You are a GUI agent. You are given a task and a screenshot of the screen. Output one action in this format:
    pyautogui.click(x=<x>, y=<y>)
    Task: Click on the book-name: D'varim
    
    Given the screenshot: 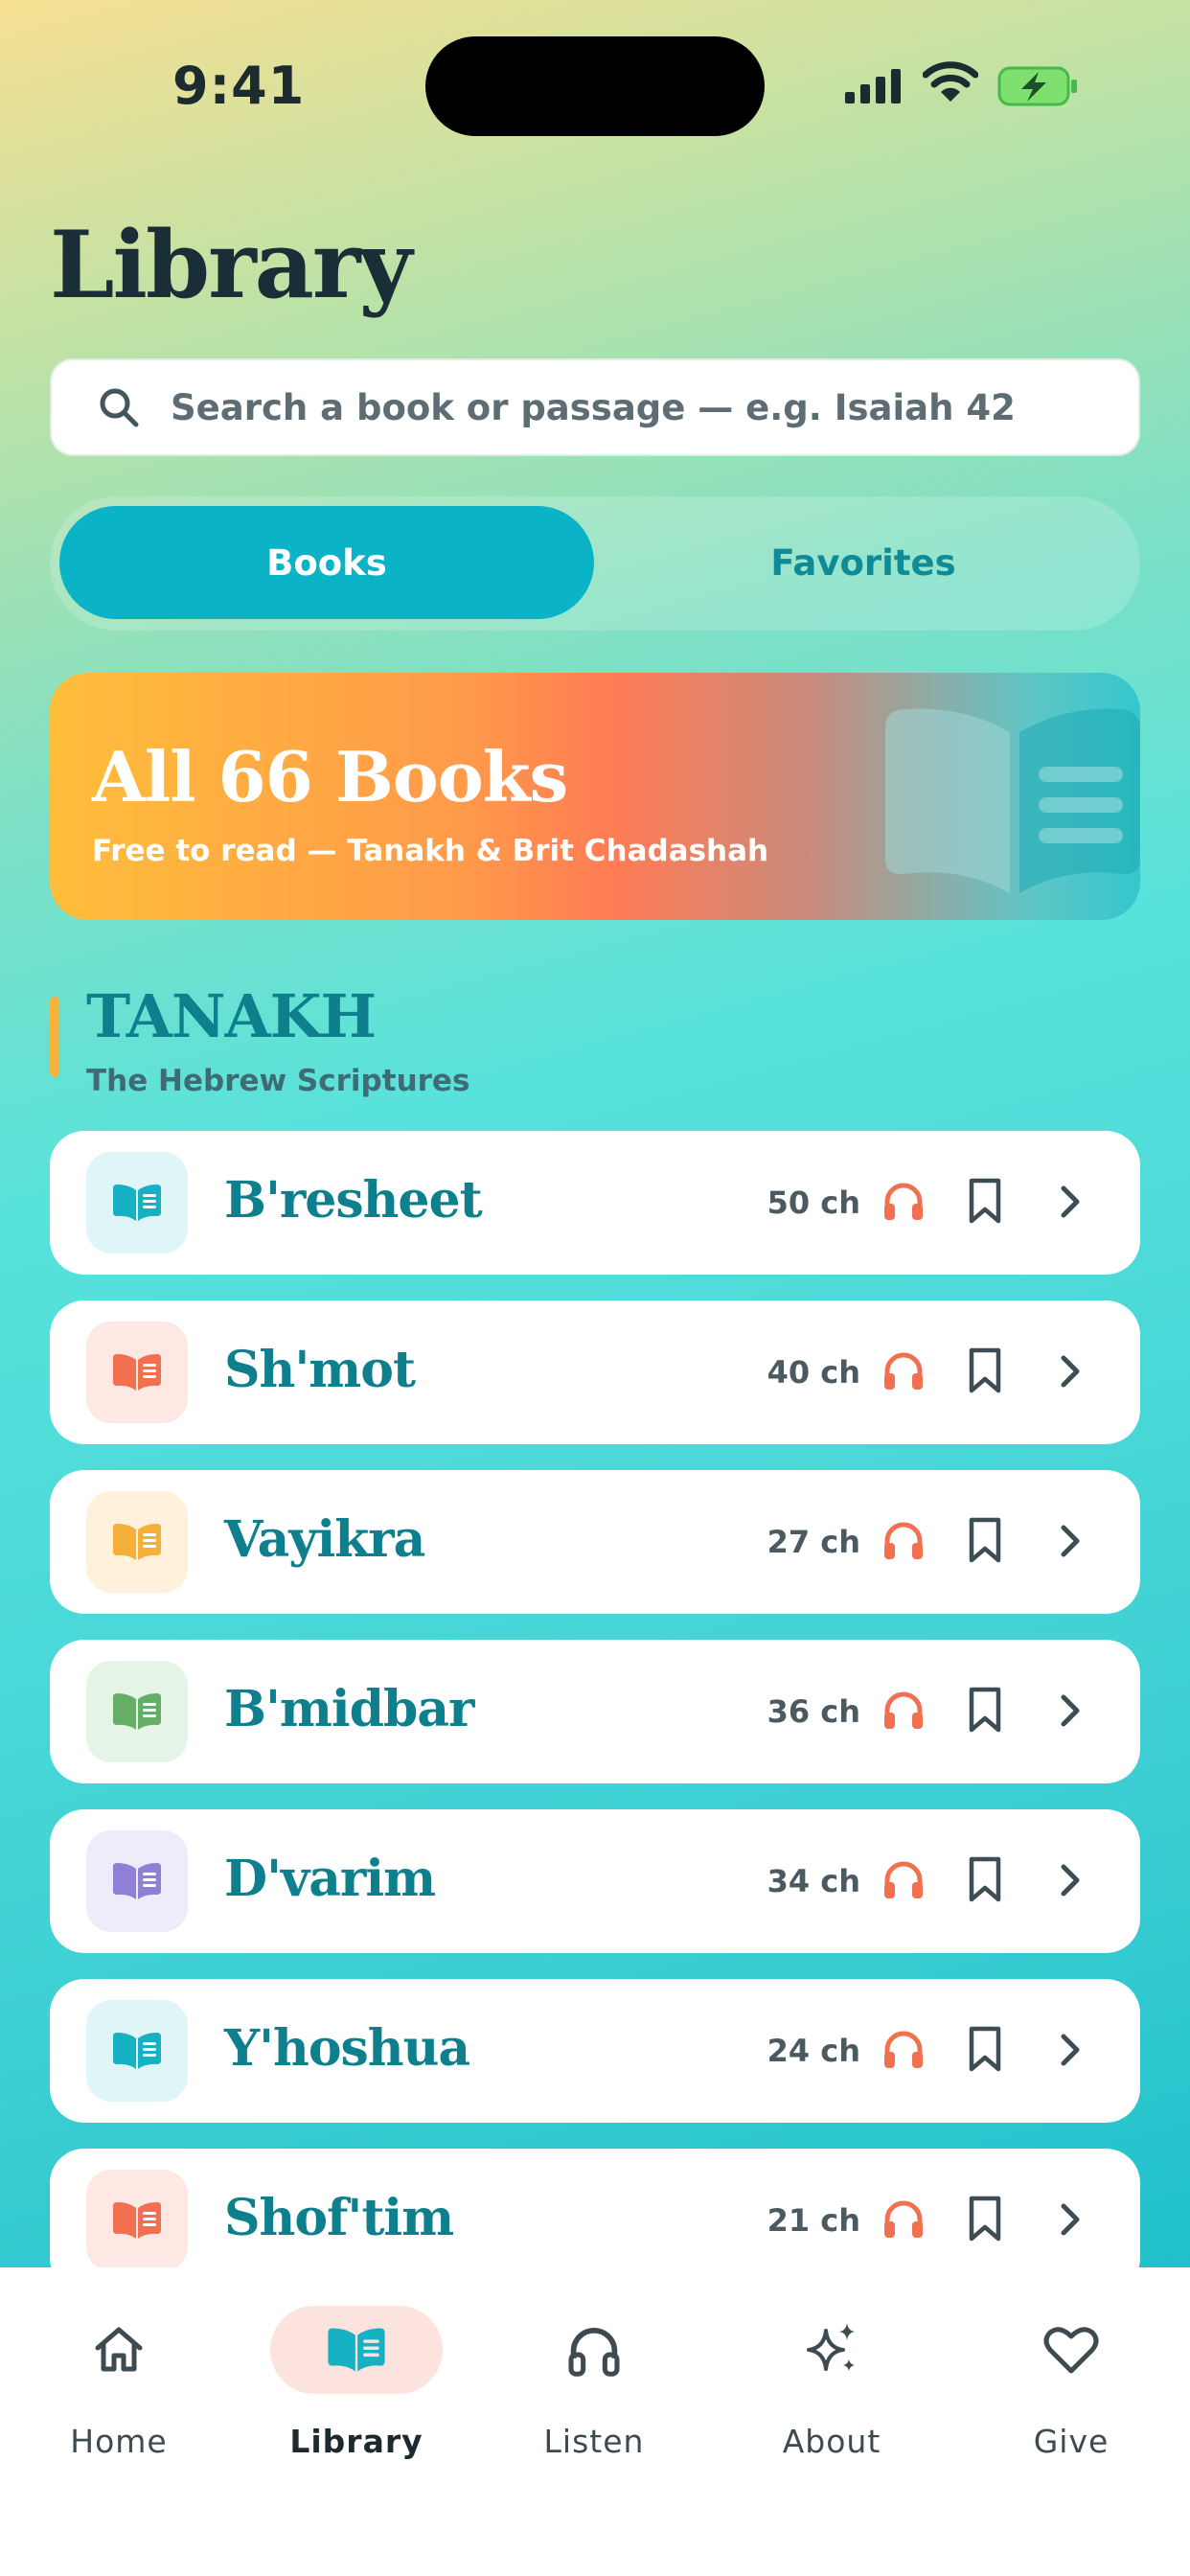 What is the action you would take?
    pyautogui.click(x=330, y=1879)
    